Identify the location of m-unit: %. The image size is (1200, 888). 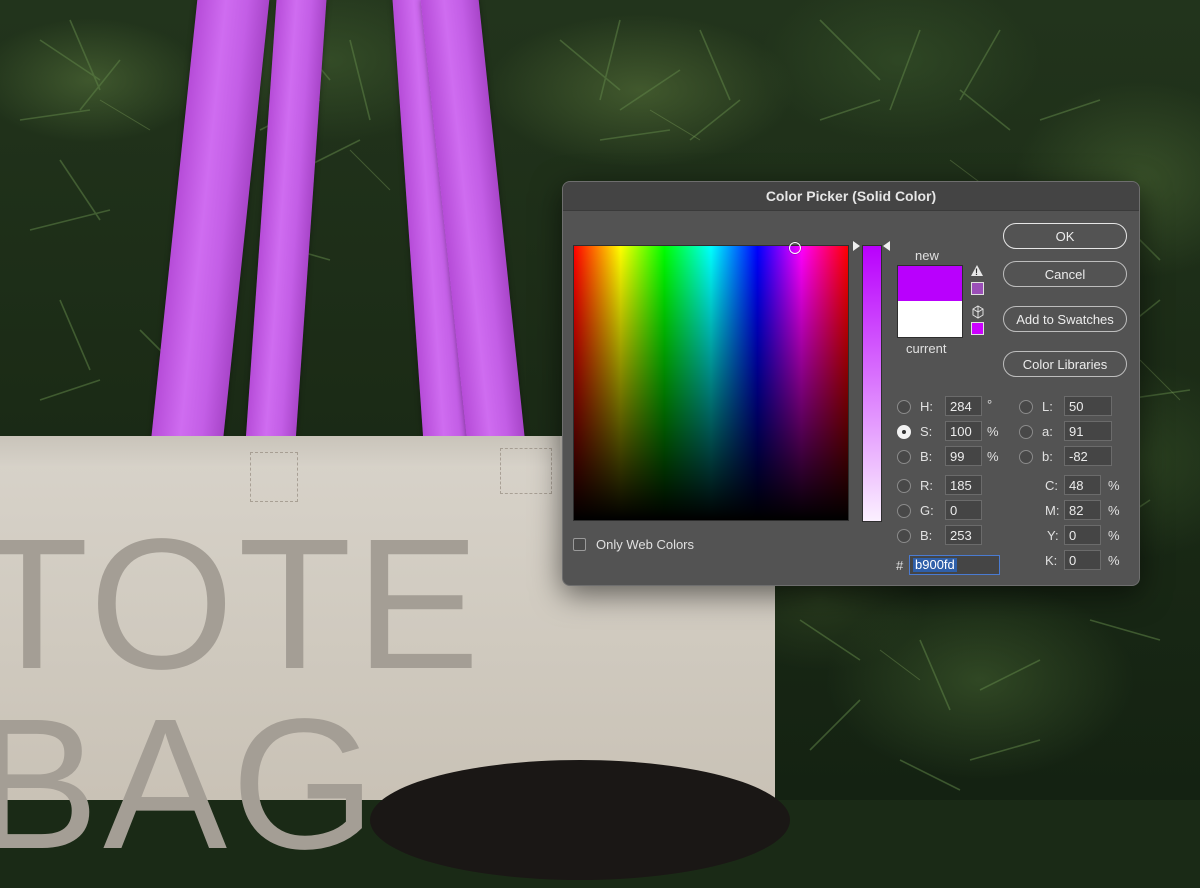
(1114, 510).